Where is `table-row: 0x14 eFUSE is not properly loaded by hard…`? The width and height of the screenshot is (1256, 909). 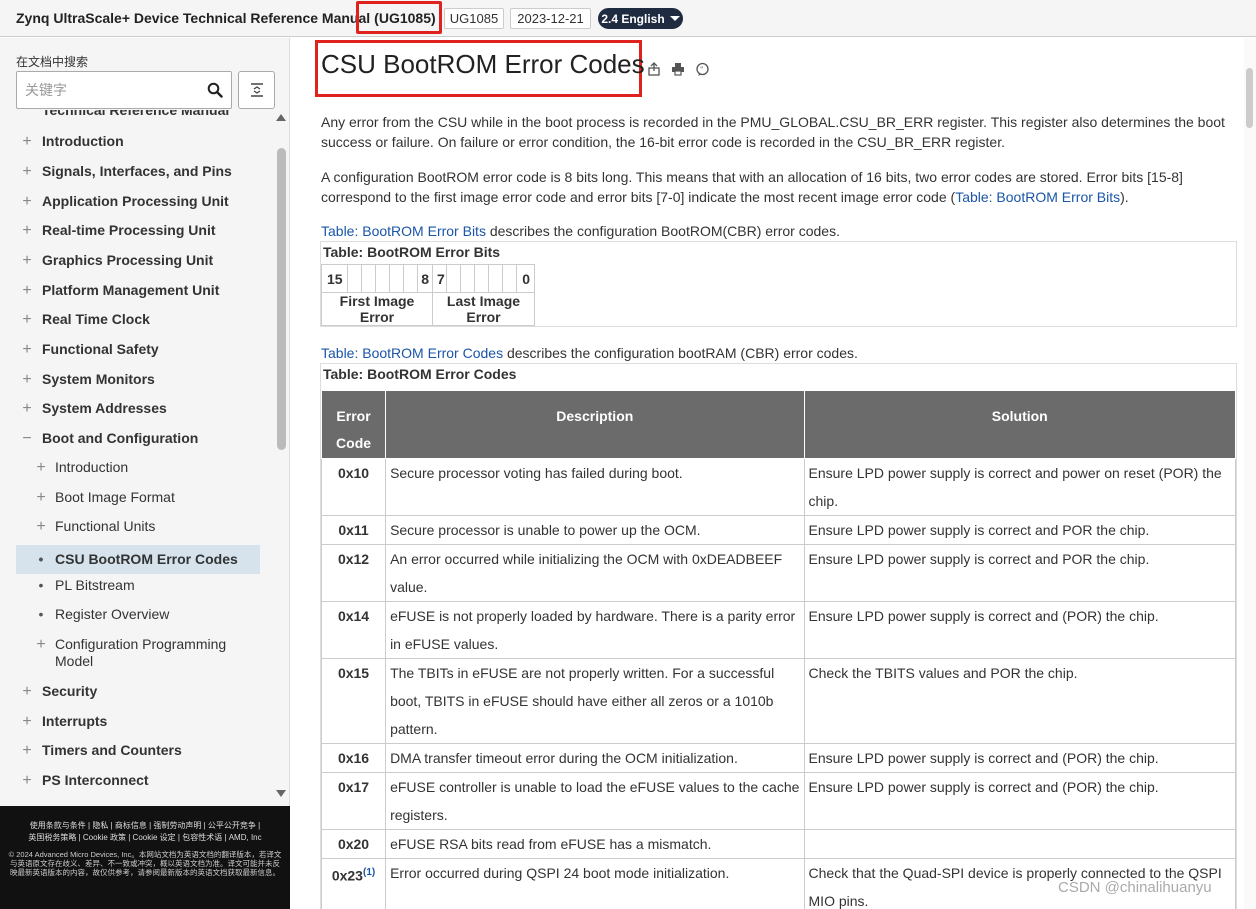 table-row: 0x14 eFUSE is not properly loaded by hard… is located at coordinates (778, 630).